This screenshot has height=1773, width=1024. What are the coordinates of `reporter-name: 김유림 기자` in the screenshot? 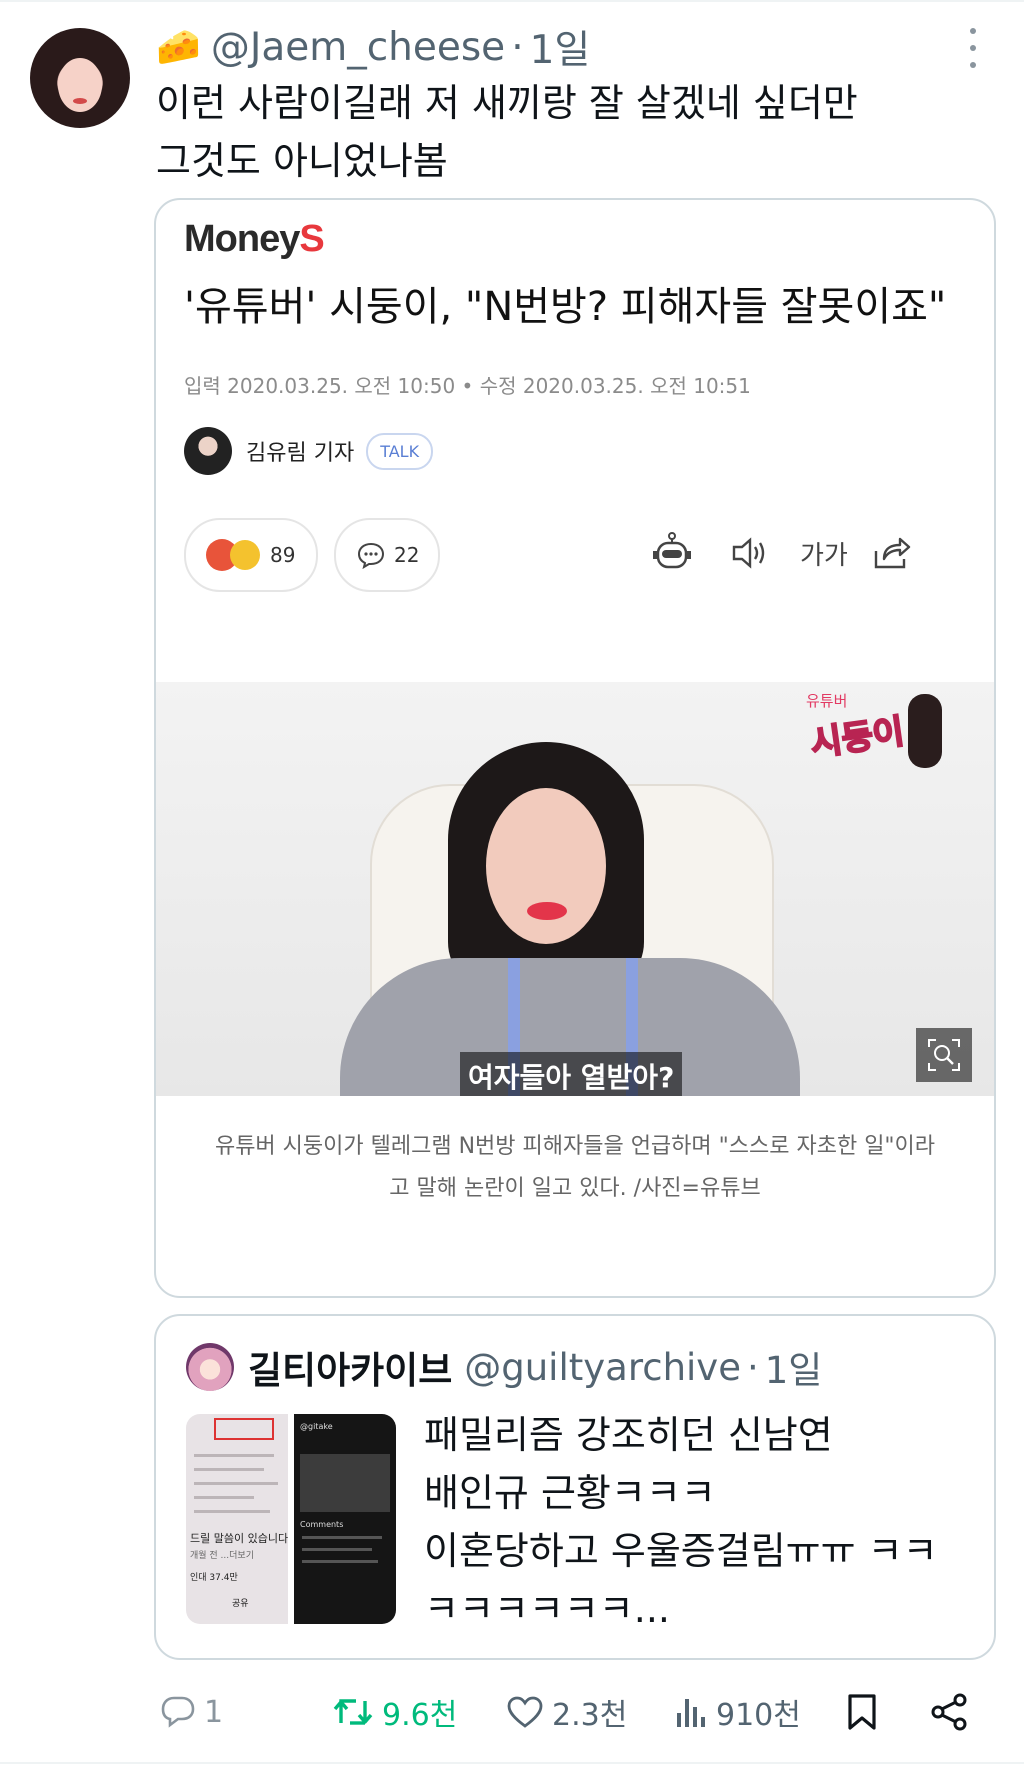 It's located at (300, 453).